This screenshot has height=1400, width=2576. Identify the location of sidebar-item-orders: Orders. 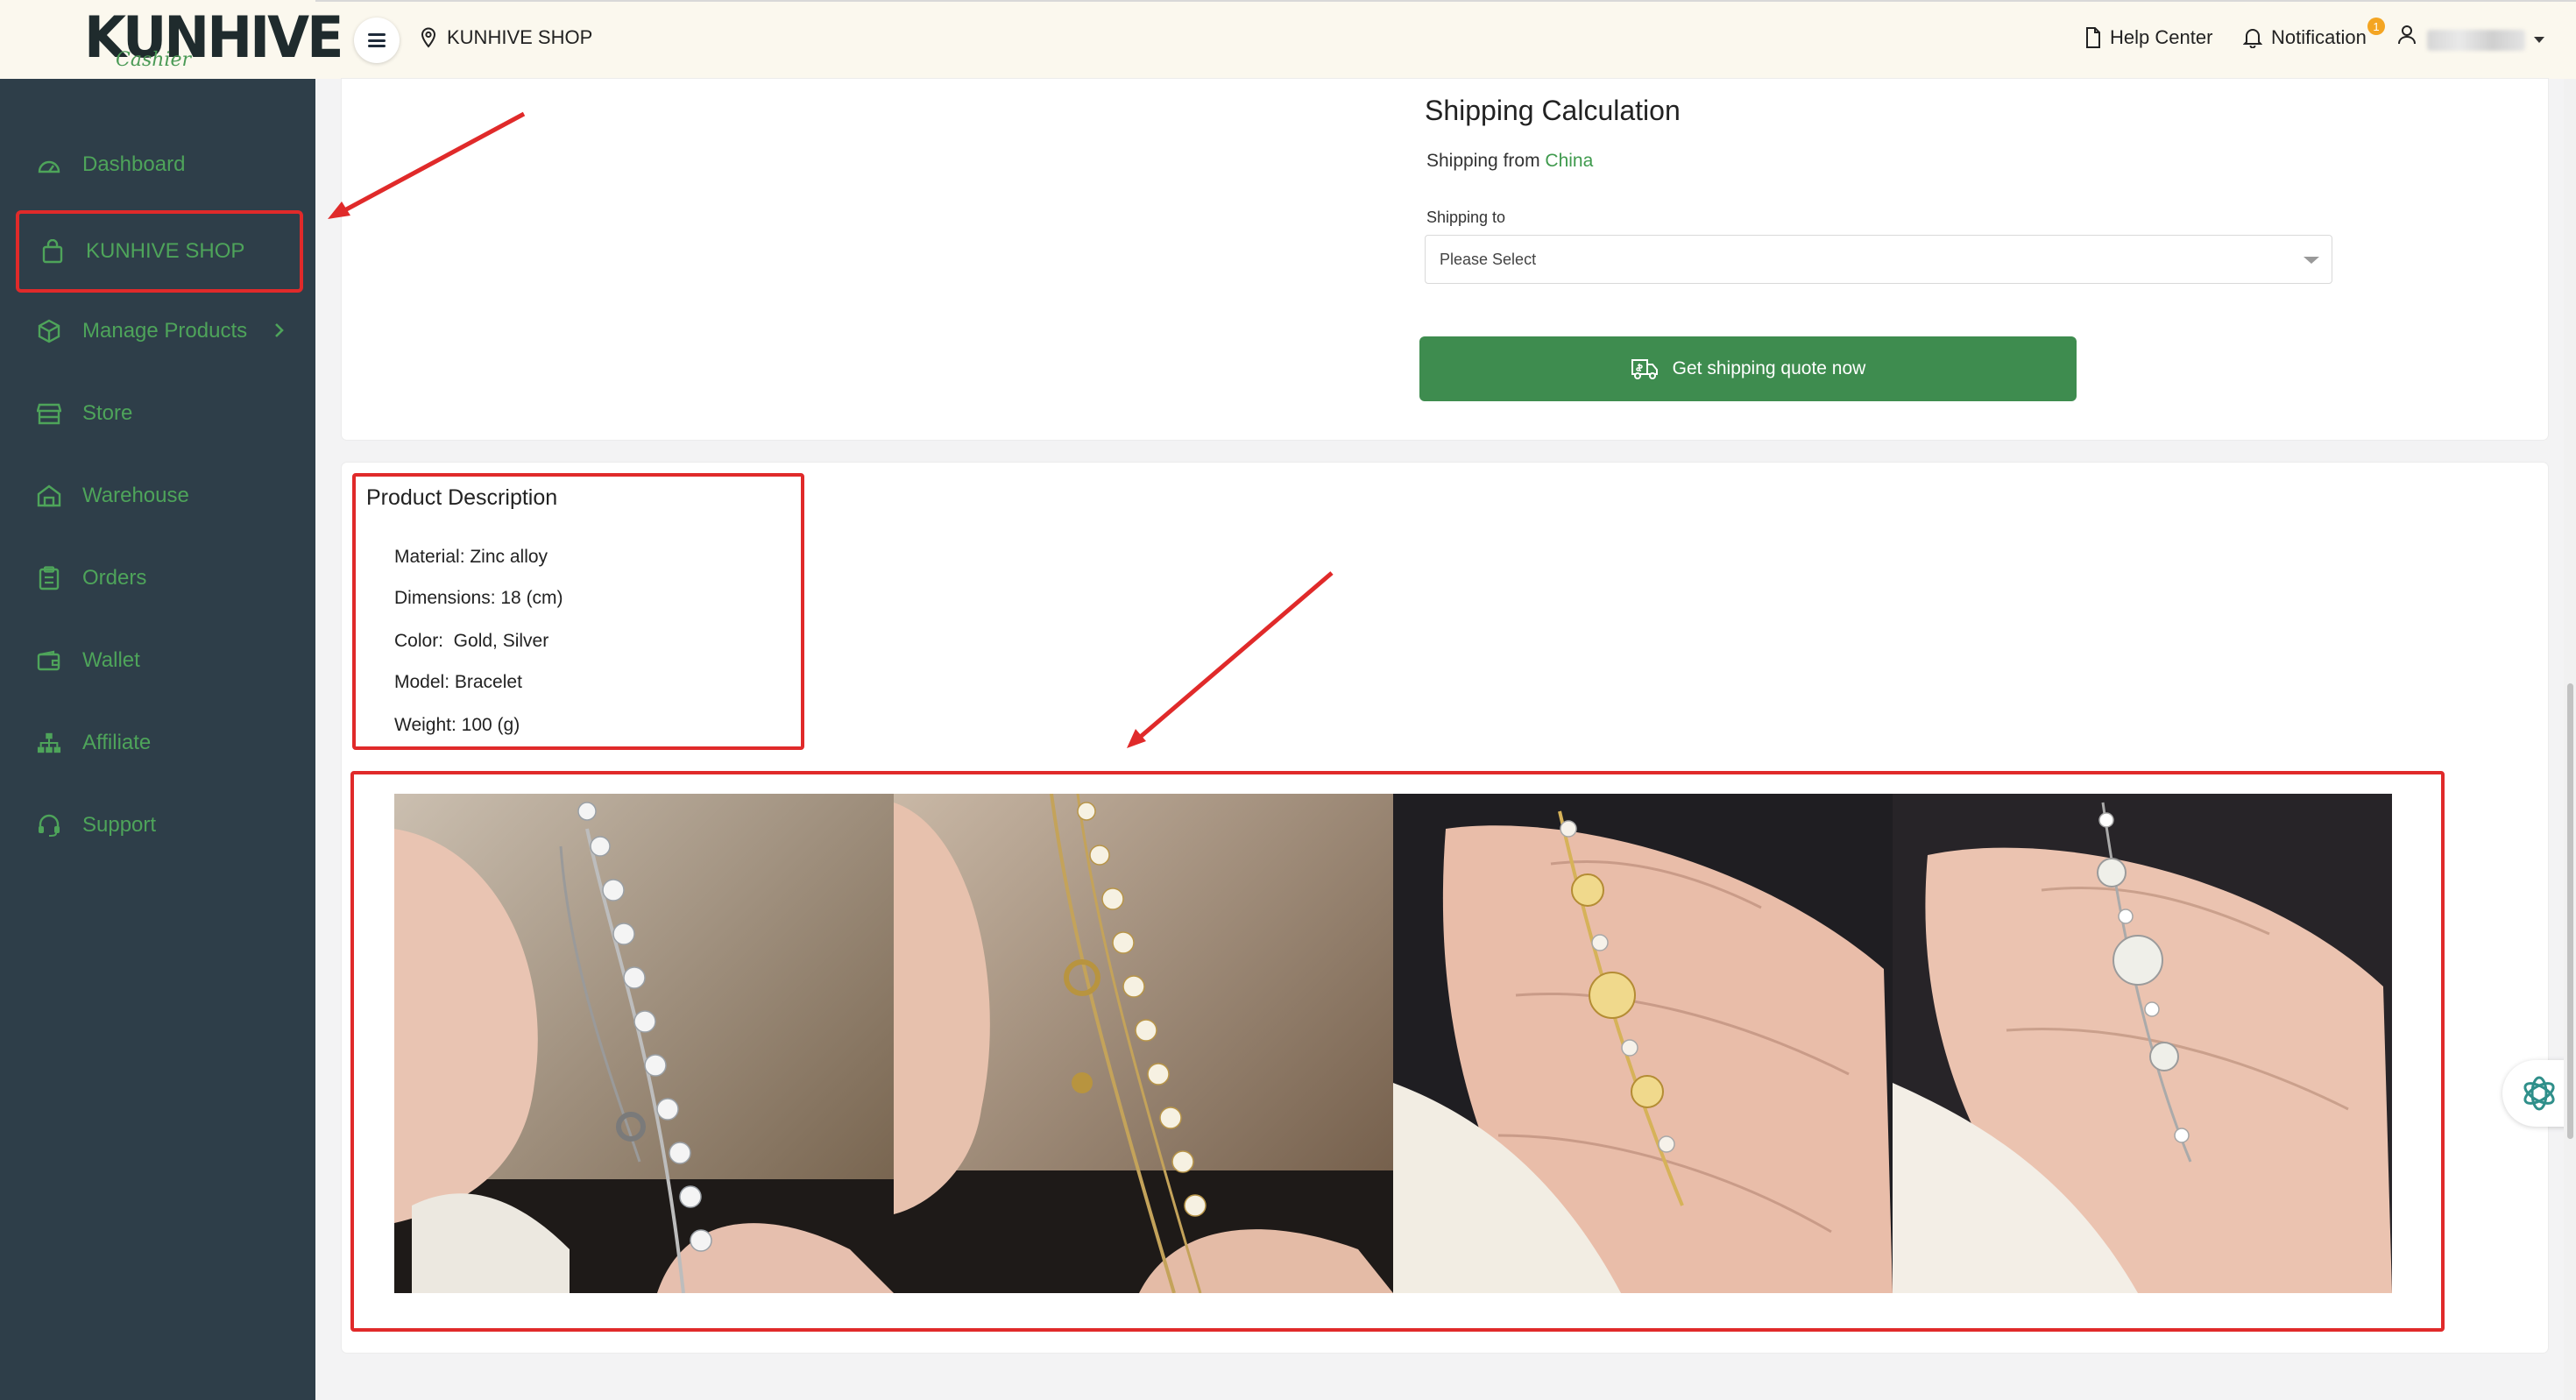
(159, 578).